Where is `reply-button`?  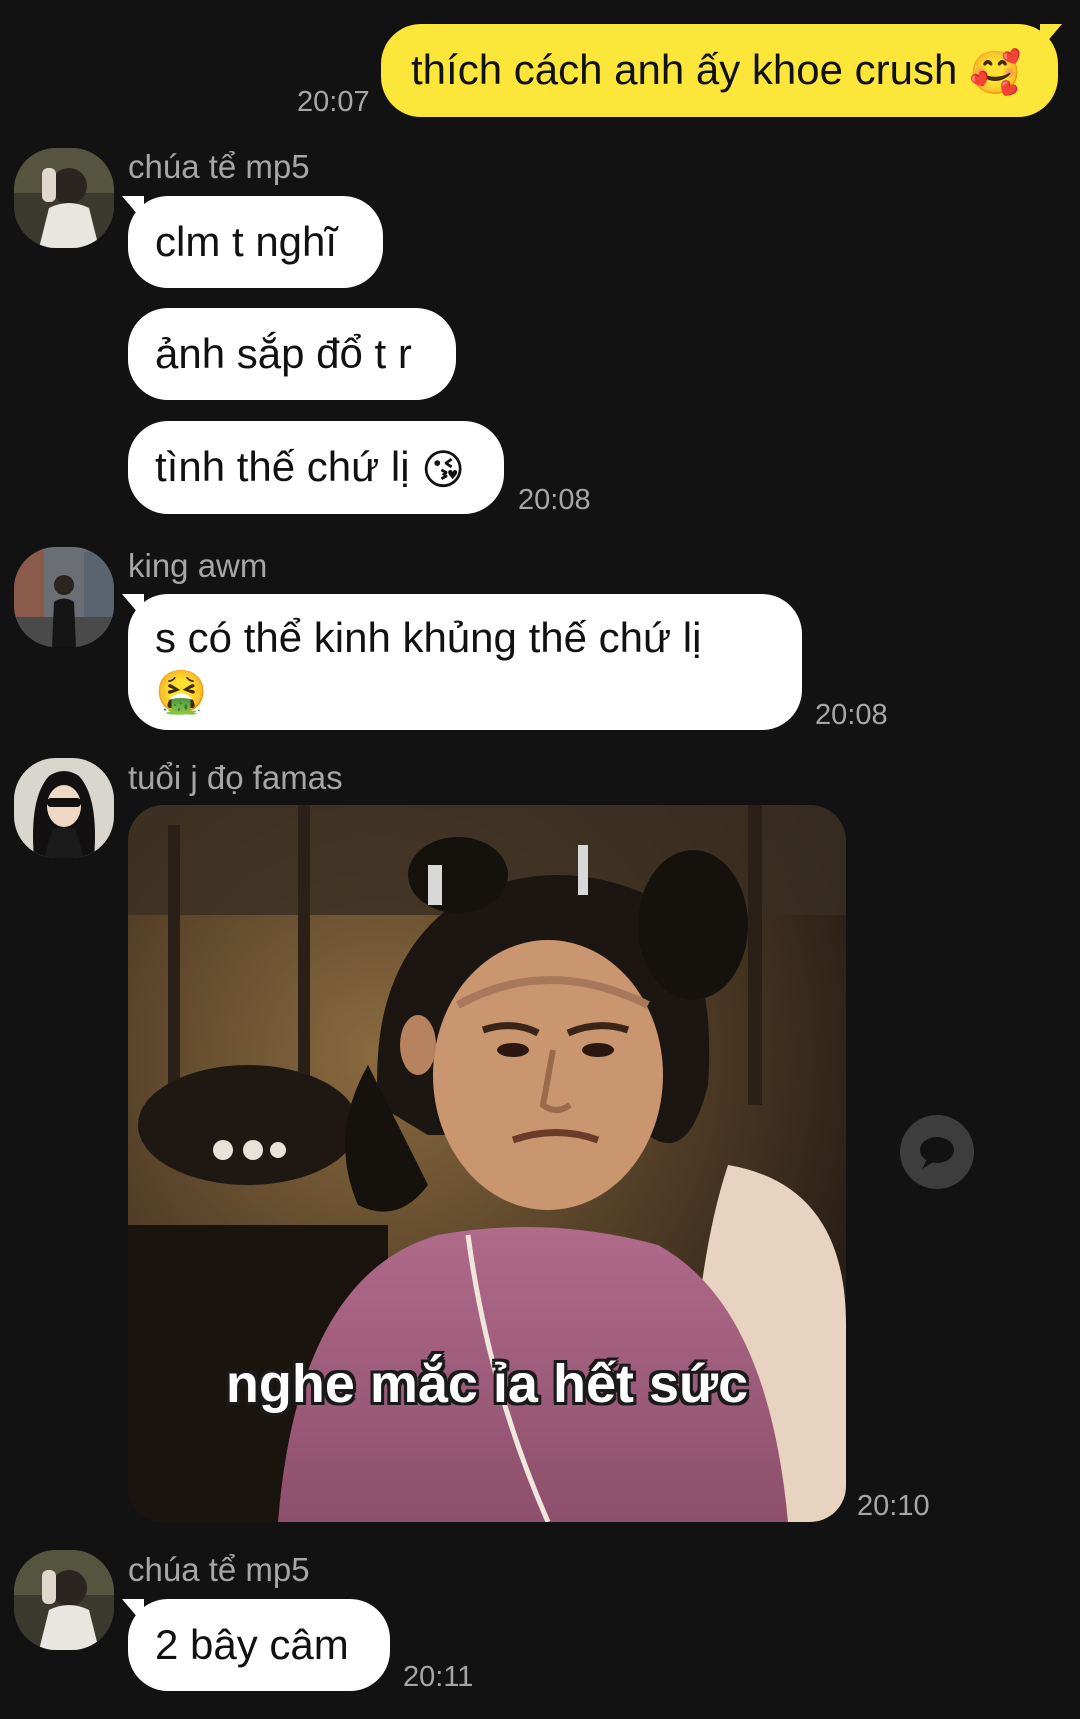
reply-button is located at coordinates (937, 1152).